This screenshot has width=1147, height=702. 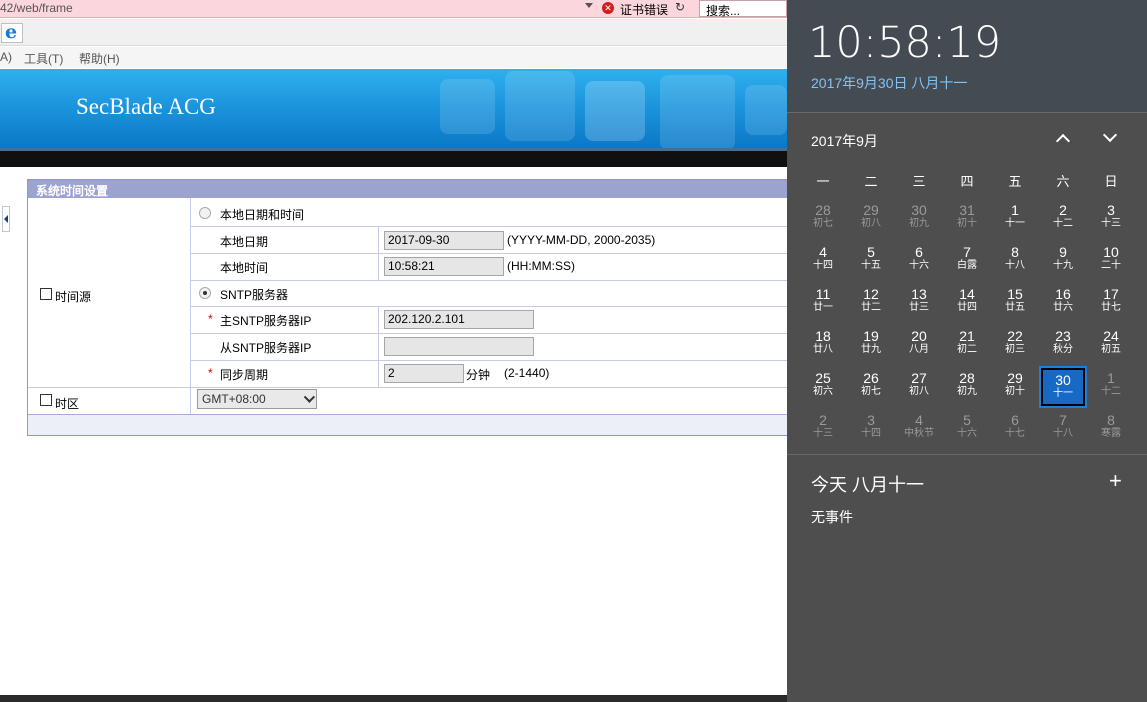 What do you see at coordinates (967, 303) in the screenshot?
I see `calendar-day: 14 廿四` at bounding box center [967, 303].